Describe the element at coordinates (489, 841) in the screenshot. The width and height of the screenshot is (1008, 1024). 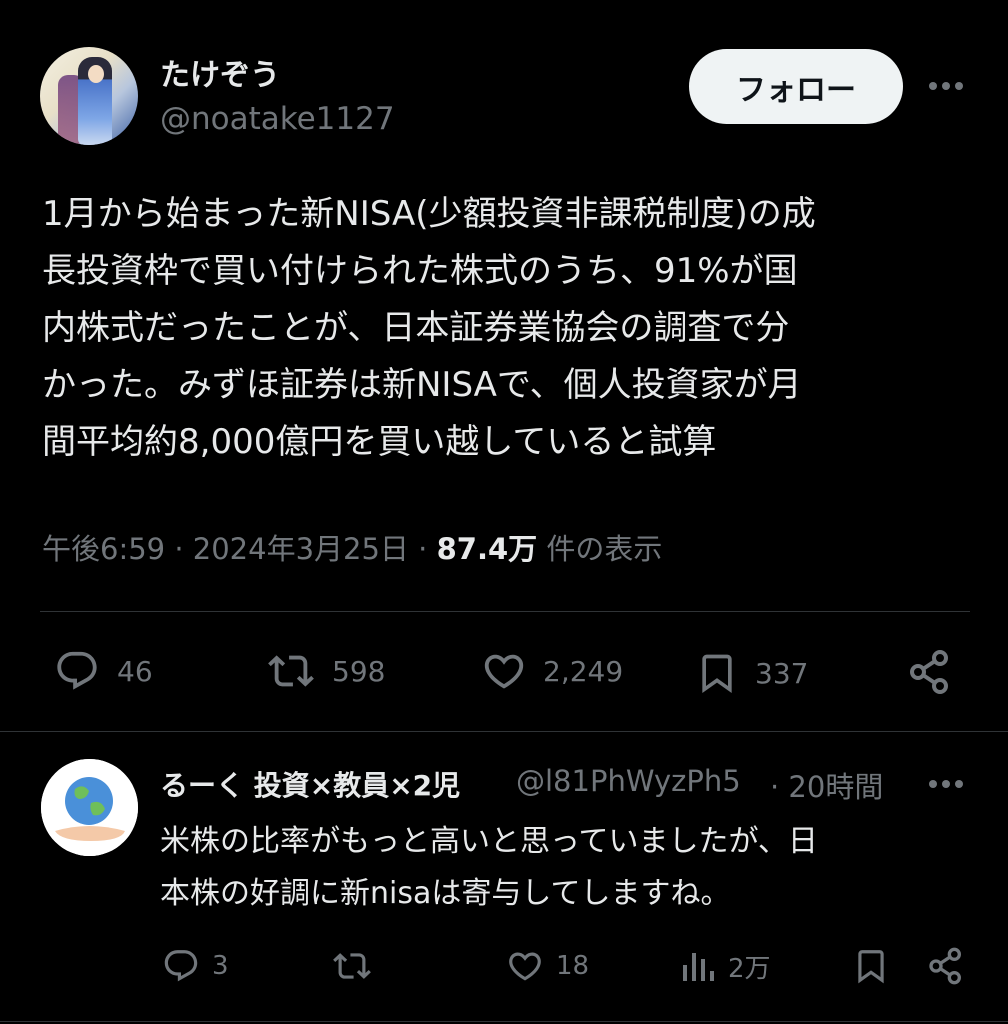
I see `reply-text-line: 米株の比率がもっと高いと思っていましたが、日` at that location.